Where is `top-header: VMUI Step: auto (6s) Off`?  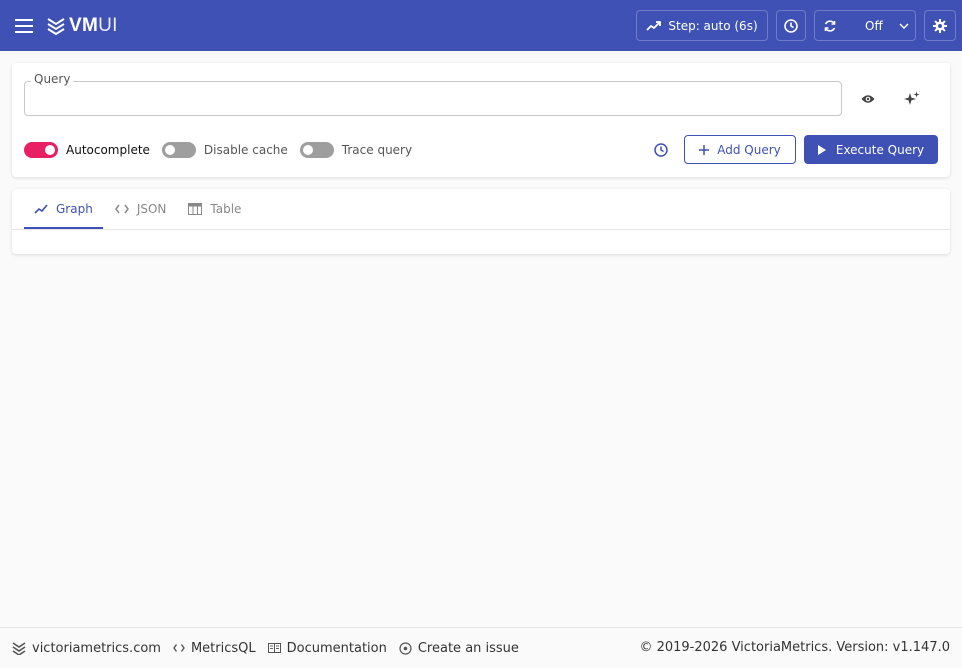
top-header: VMUI Step: auto (6s) Off is located at coordinates (481, 25).